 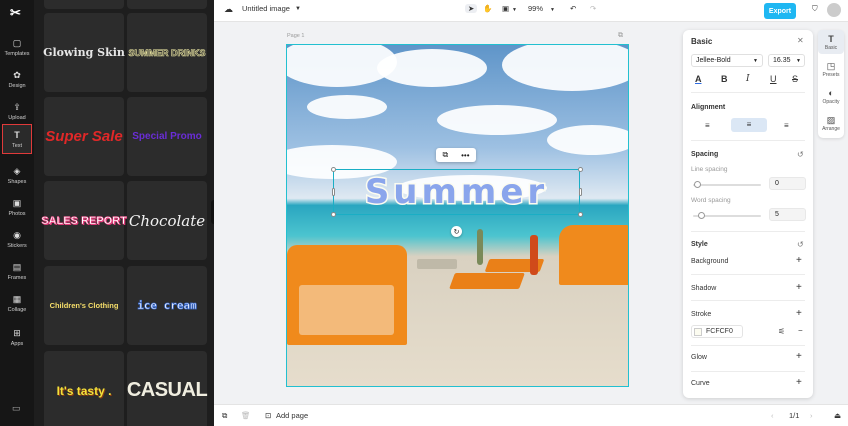 I want to click on side-tool-basic: T Basic, so click(x=831, y=42).